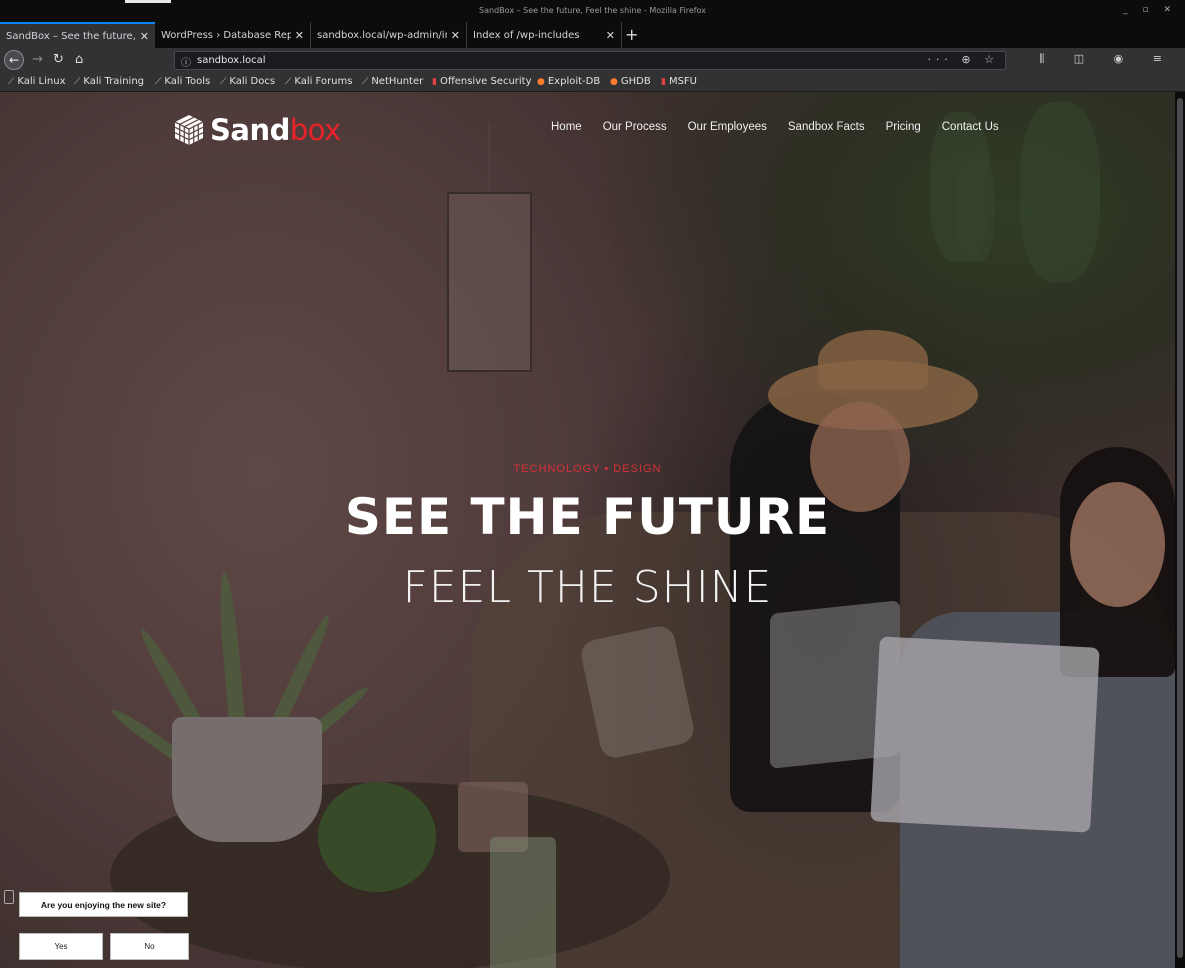  Describe the element at coordinates (826, 127) in the screenshot. I see `nav-sandbox-facts: Sandbox Facts` at that location.